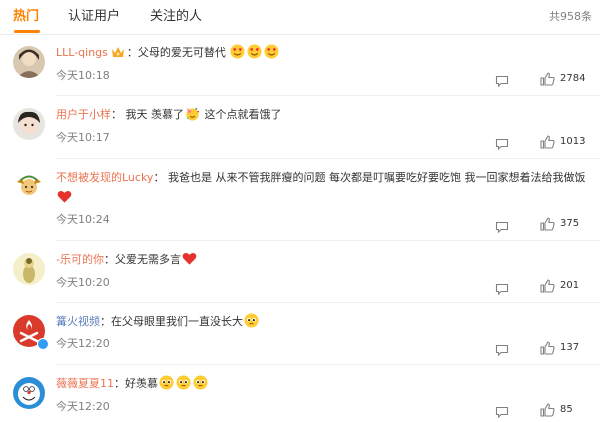  What do you see at coordinates (323, 260) in the screenshot?
I see `comment-body: -乐可的你：父爱无需多言` at bounding box center [323, 260].